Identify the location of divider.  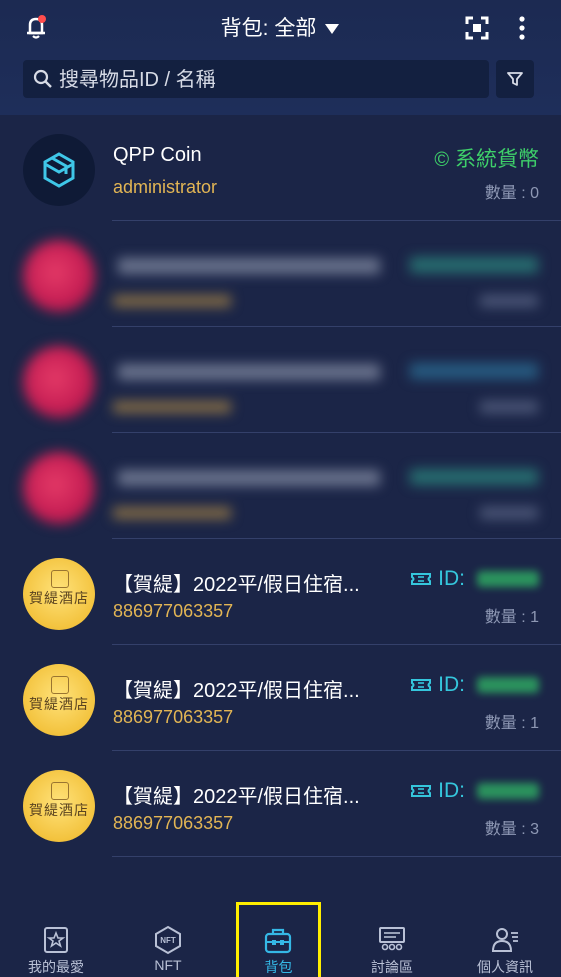
(336, 856).